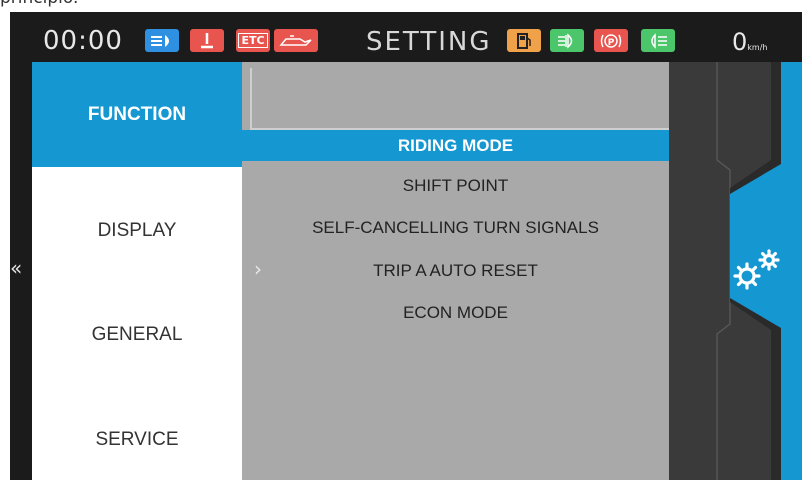 Image resolution: width=811 pixels, height=489 pixels. Describe the element at coordinates (39, 4) in the screenshot. I see `caption-text: principio.` at that location.